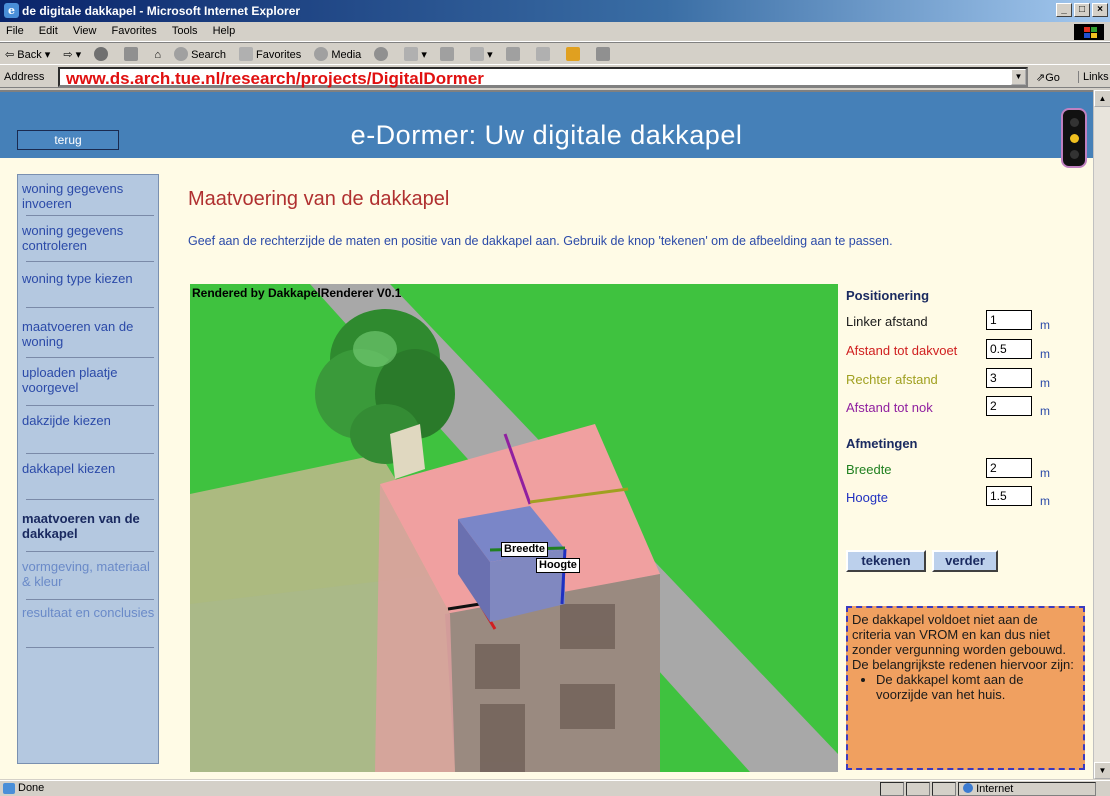  Describe the element at coordinates (337, 52) in the screenshot. I see `media-button: Media` at that location.